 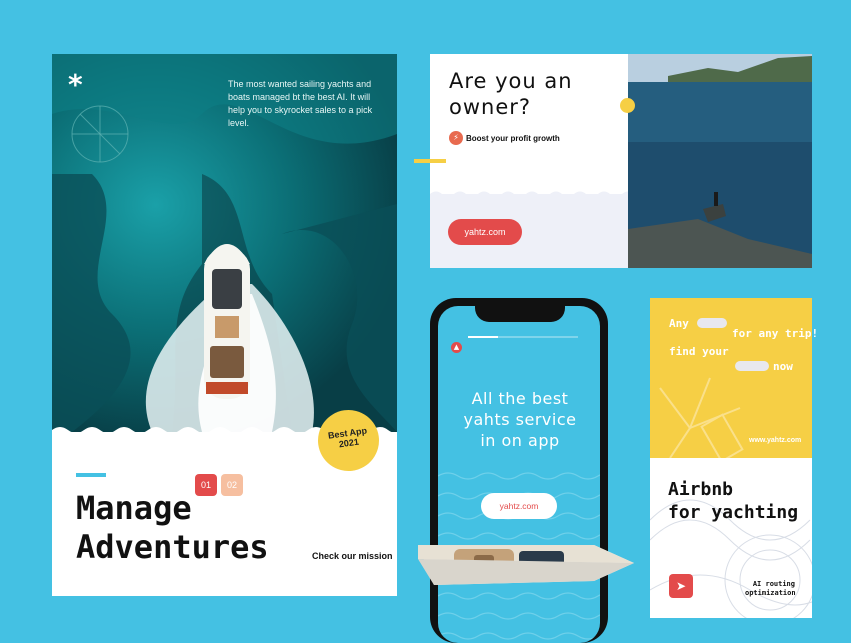 I want to click on progress-active, so click(x=483, y=337).